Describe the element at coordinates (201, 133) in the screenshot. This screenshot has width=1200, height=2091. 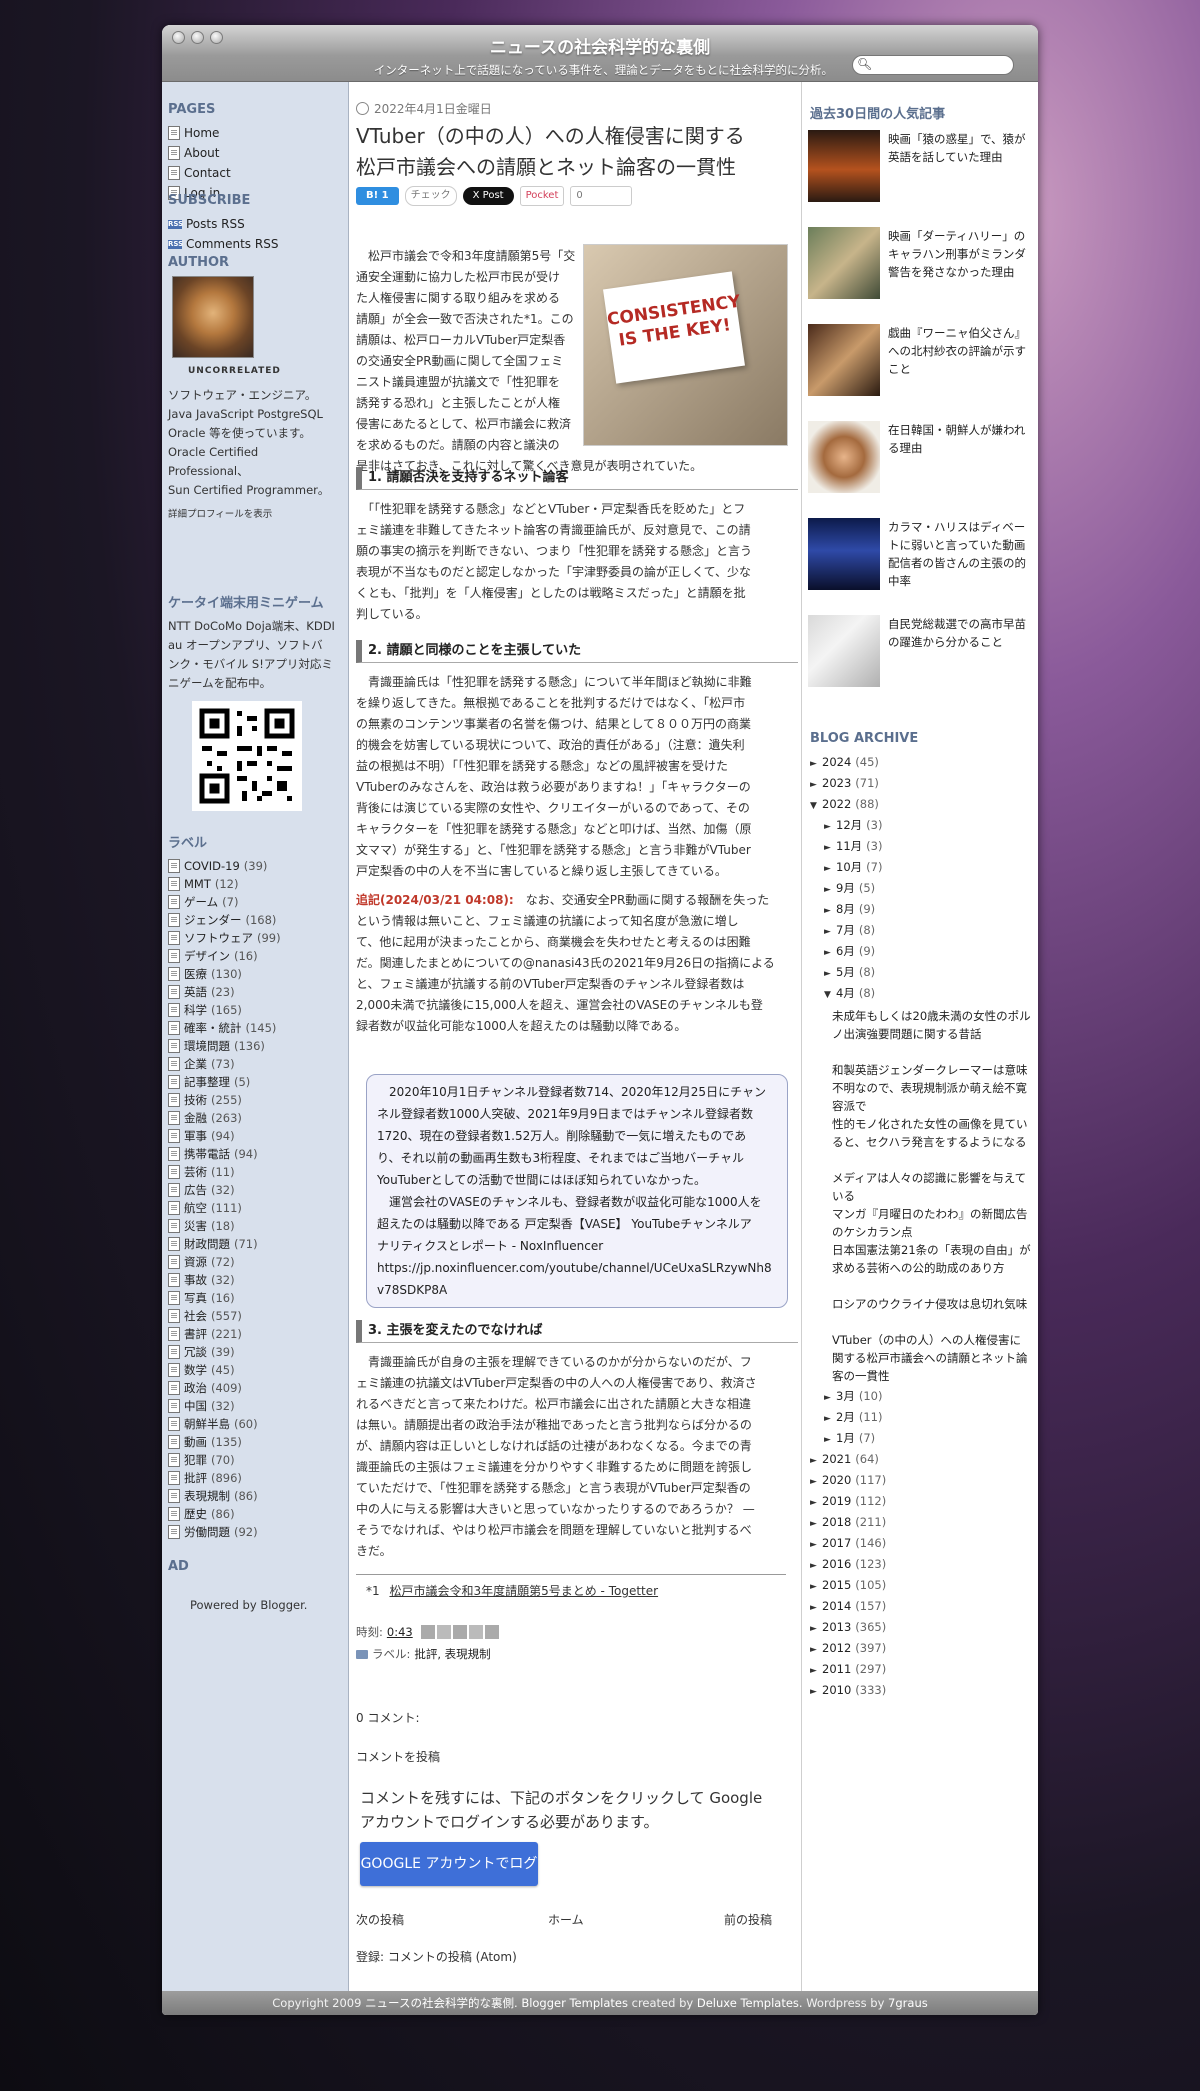
I see `page-link-label: Home` at that location.